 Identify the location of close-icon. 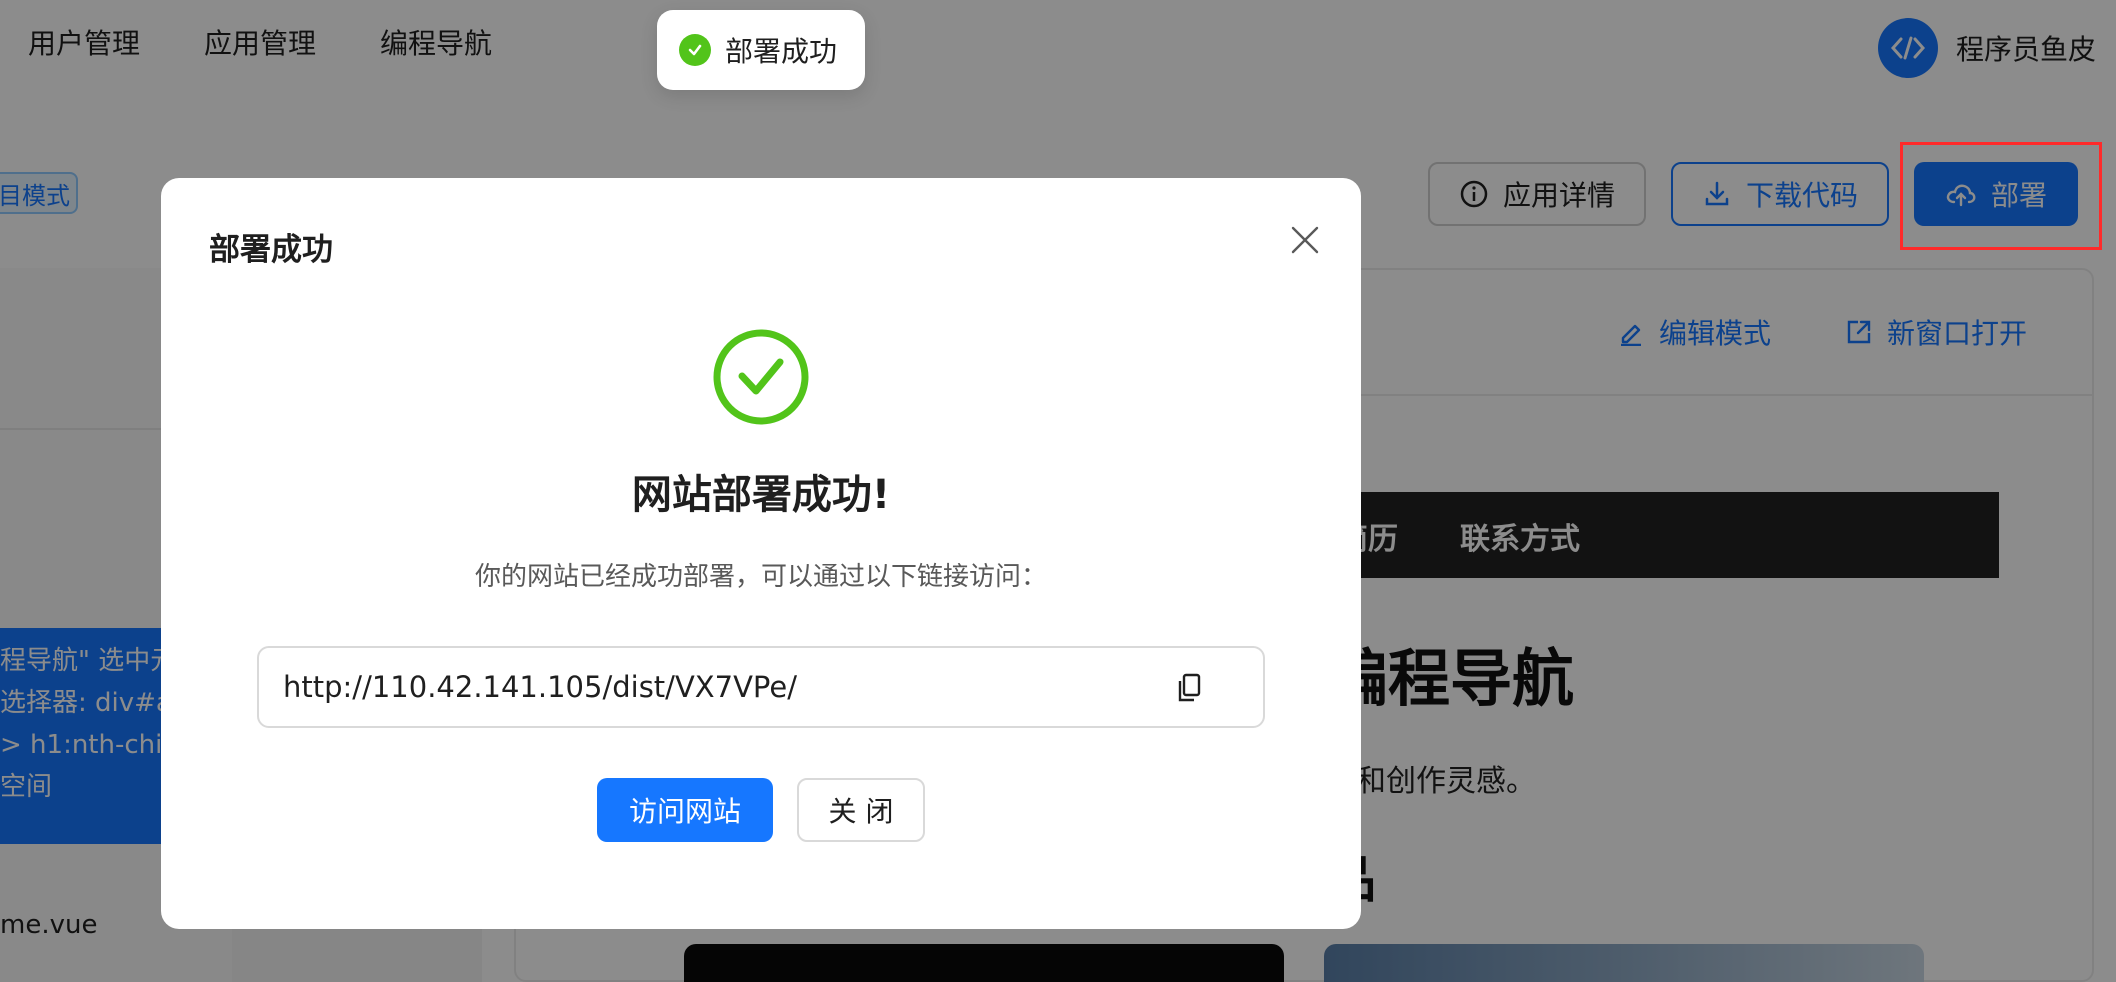
(1305, 240).